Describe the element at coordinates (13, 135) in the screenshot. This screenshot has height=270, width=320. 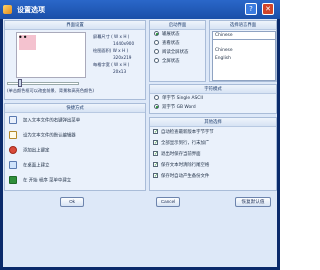
I see `document-edit-icon` at that location.